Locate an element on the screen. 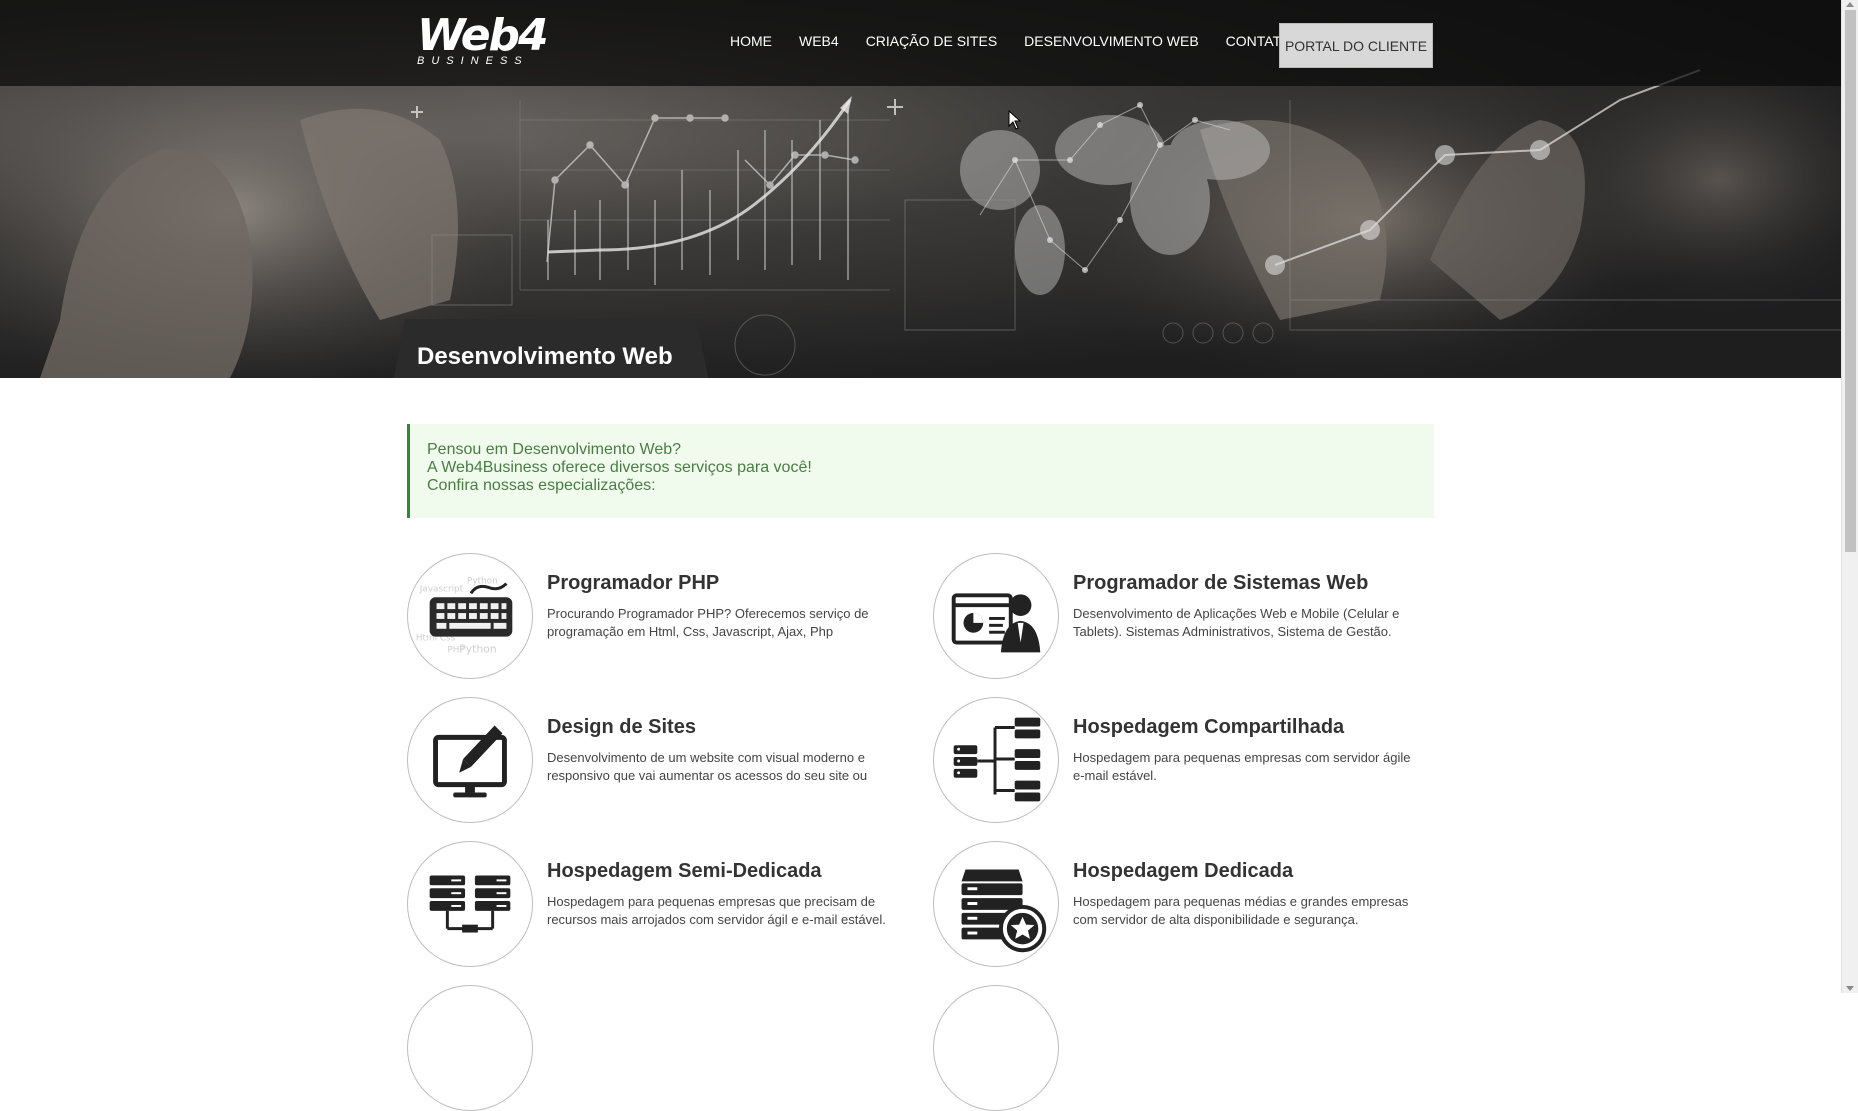  service-title: Programador de Sistemas Web is located at coordinates (1220, 583).